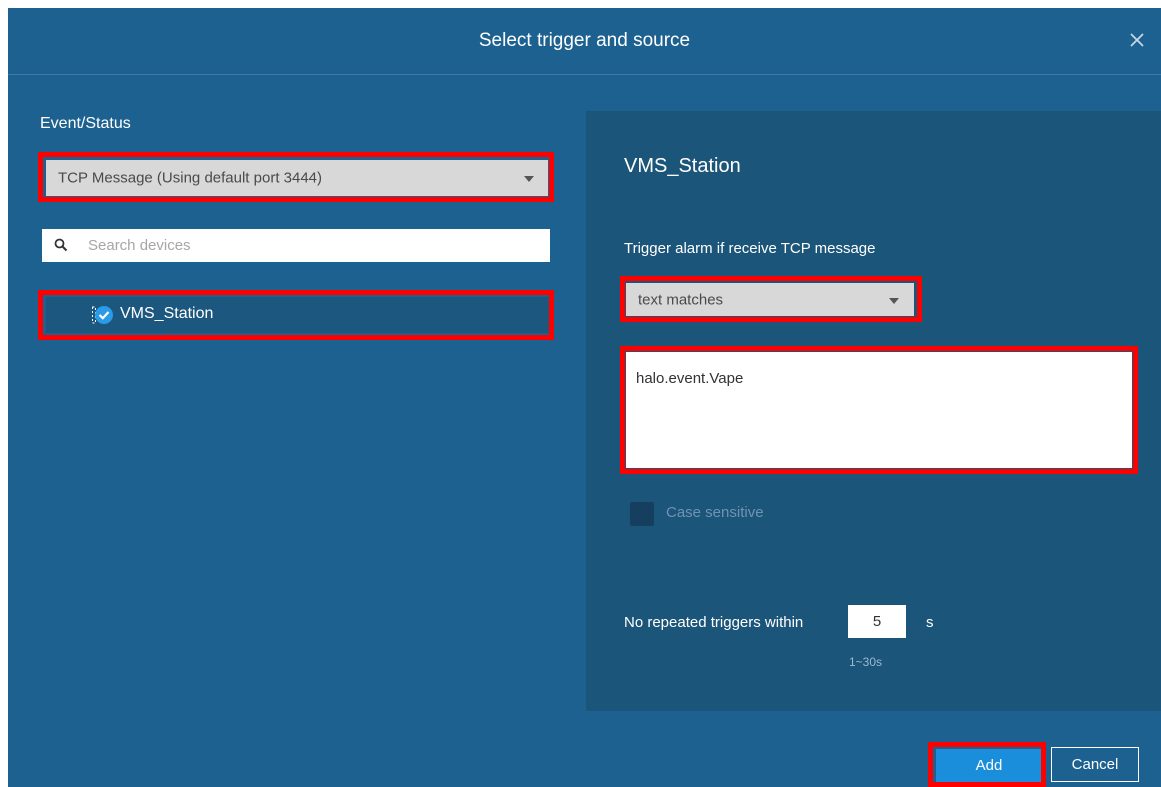 The image size is (1161, 787). Describe the element at coordinates (682, 166) in the screenshot. I see `selected-device-title: VMS_Station` at that location.